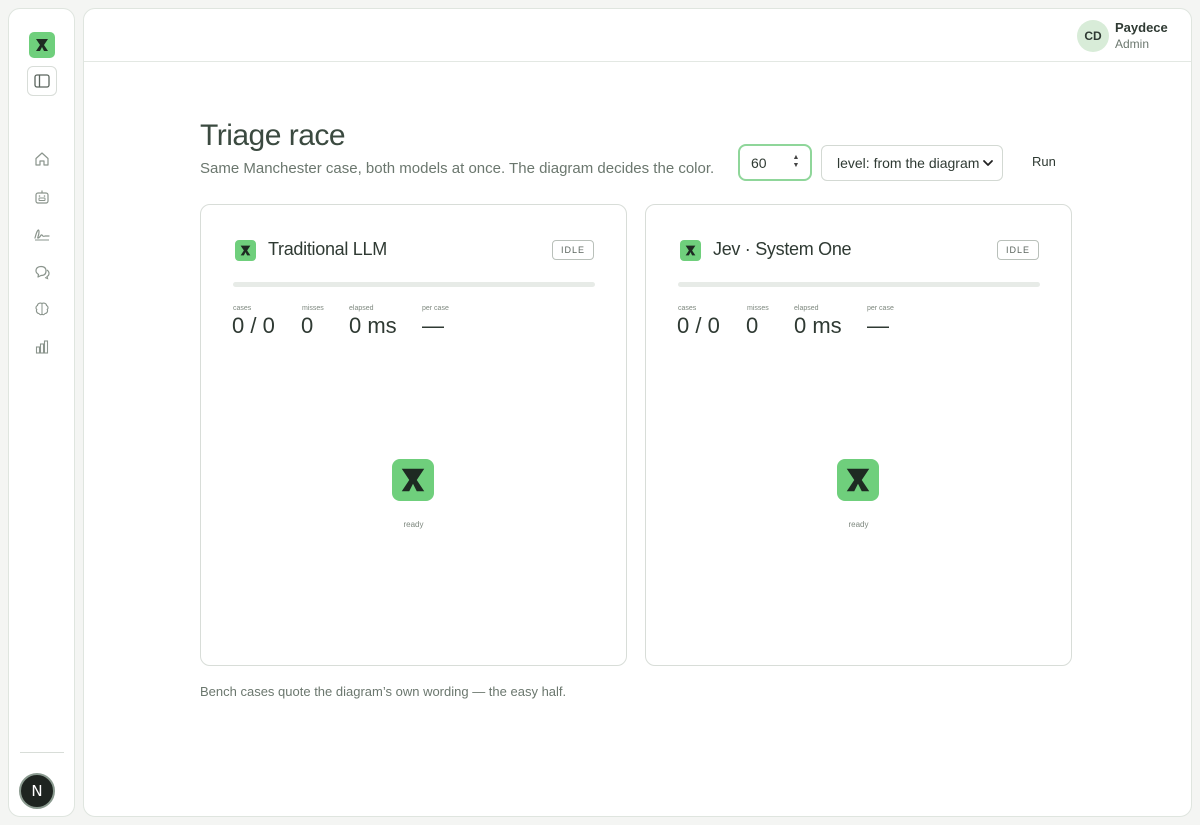 The width and height of the screenshot is (1200, 825). I want to click on nav-home-icon, so click(42, 159).